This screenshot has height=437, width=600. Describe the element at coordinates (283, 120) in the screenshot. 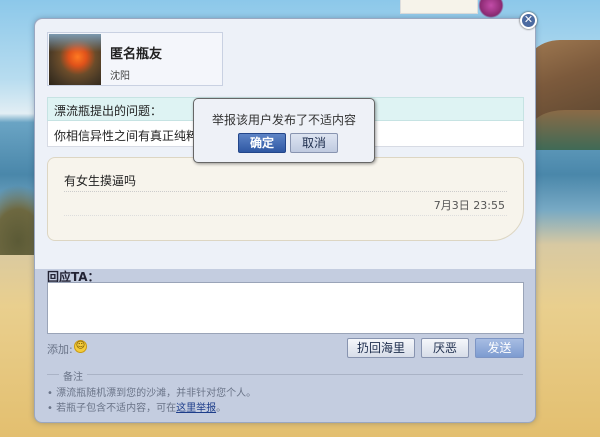

I see `popup-message: 举报该用户发布了不适内容` at that location.